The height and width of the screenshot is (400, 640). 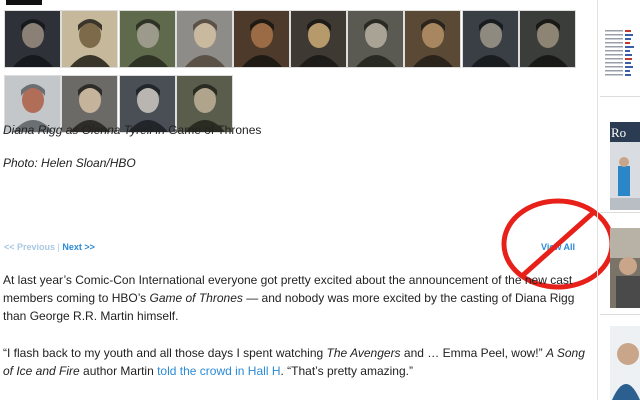 What do you see at coordinates (346, 371) in the screenshot?
I see `p2-text-d: . “That’s pretty amazing.”` at bounding box center [346, 371].